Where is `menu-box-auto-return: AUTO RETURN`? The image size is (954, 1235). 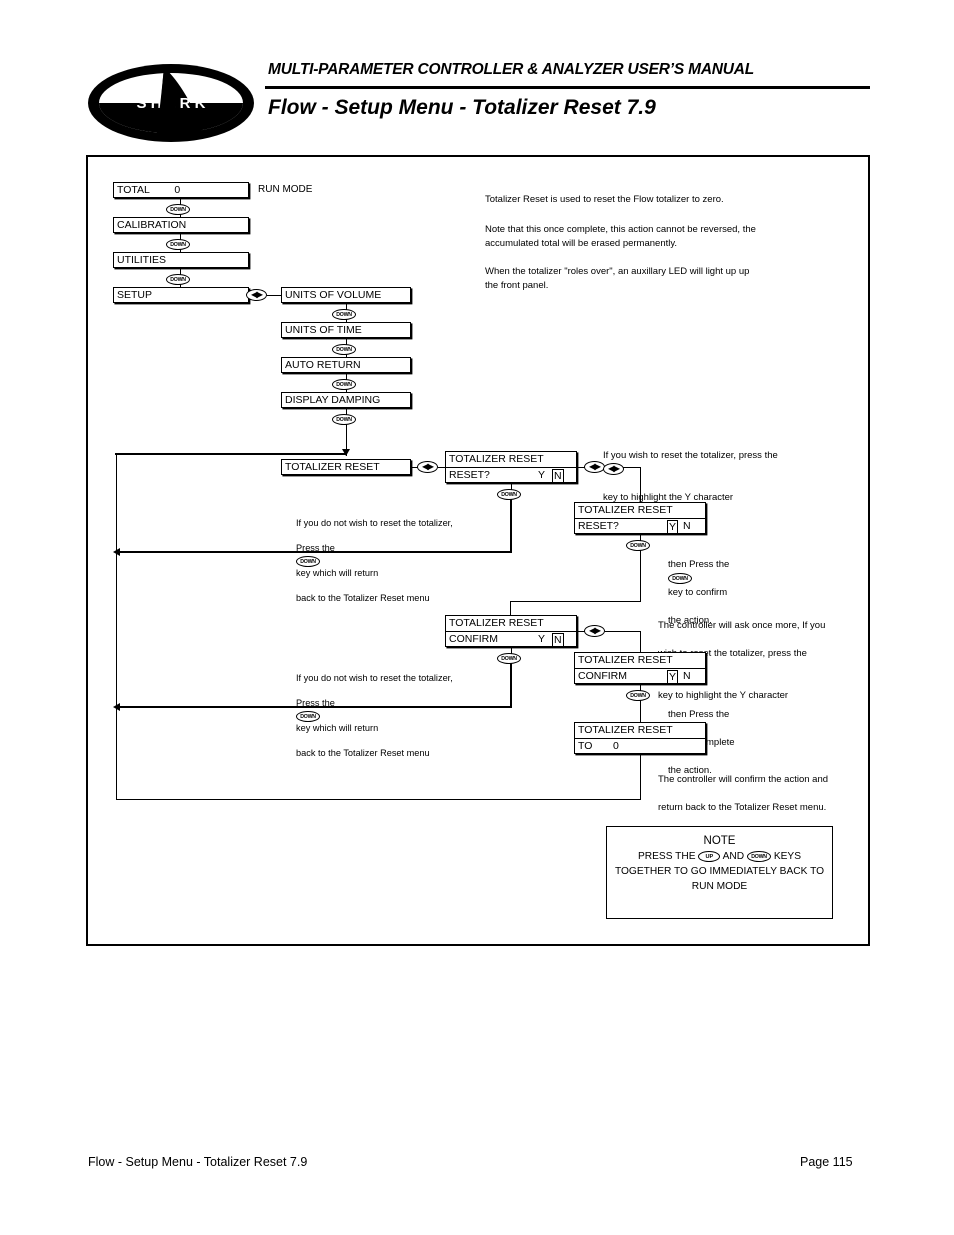 menu-box-auto-return: AUTO RETURN is located at coordinates (346, 365).